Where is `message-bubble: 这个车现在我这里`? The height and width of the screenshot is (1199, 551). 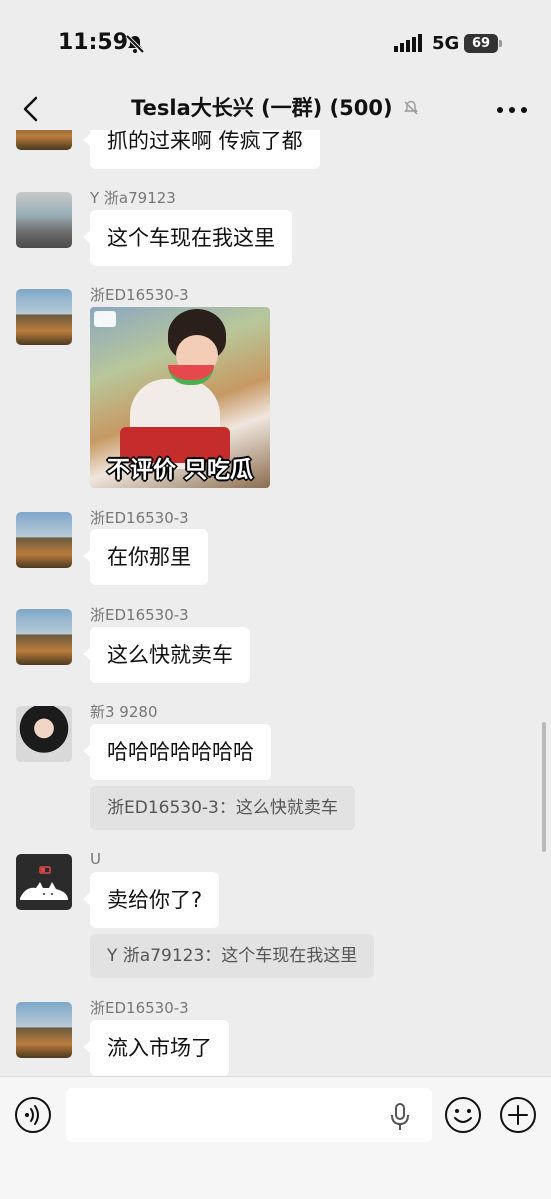
message-bubble: 这个车现在我这里 is located at coordinates (187, 238).